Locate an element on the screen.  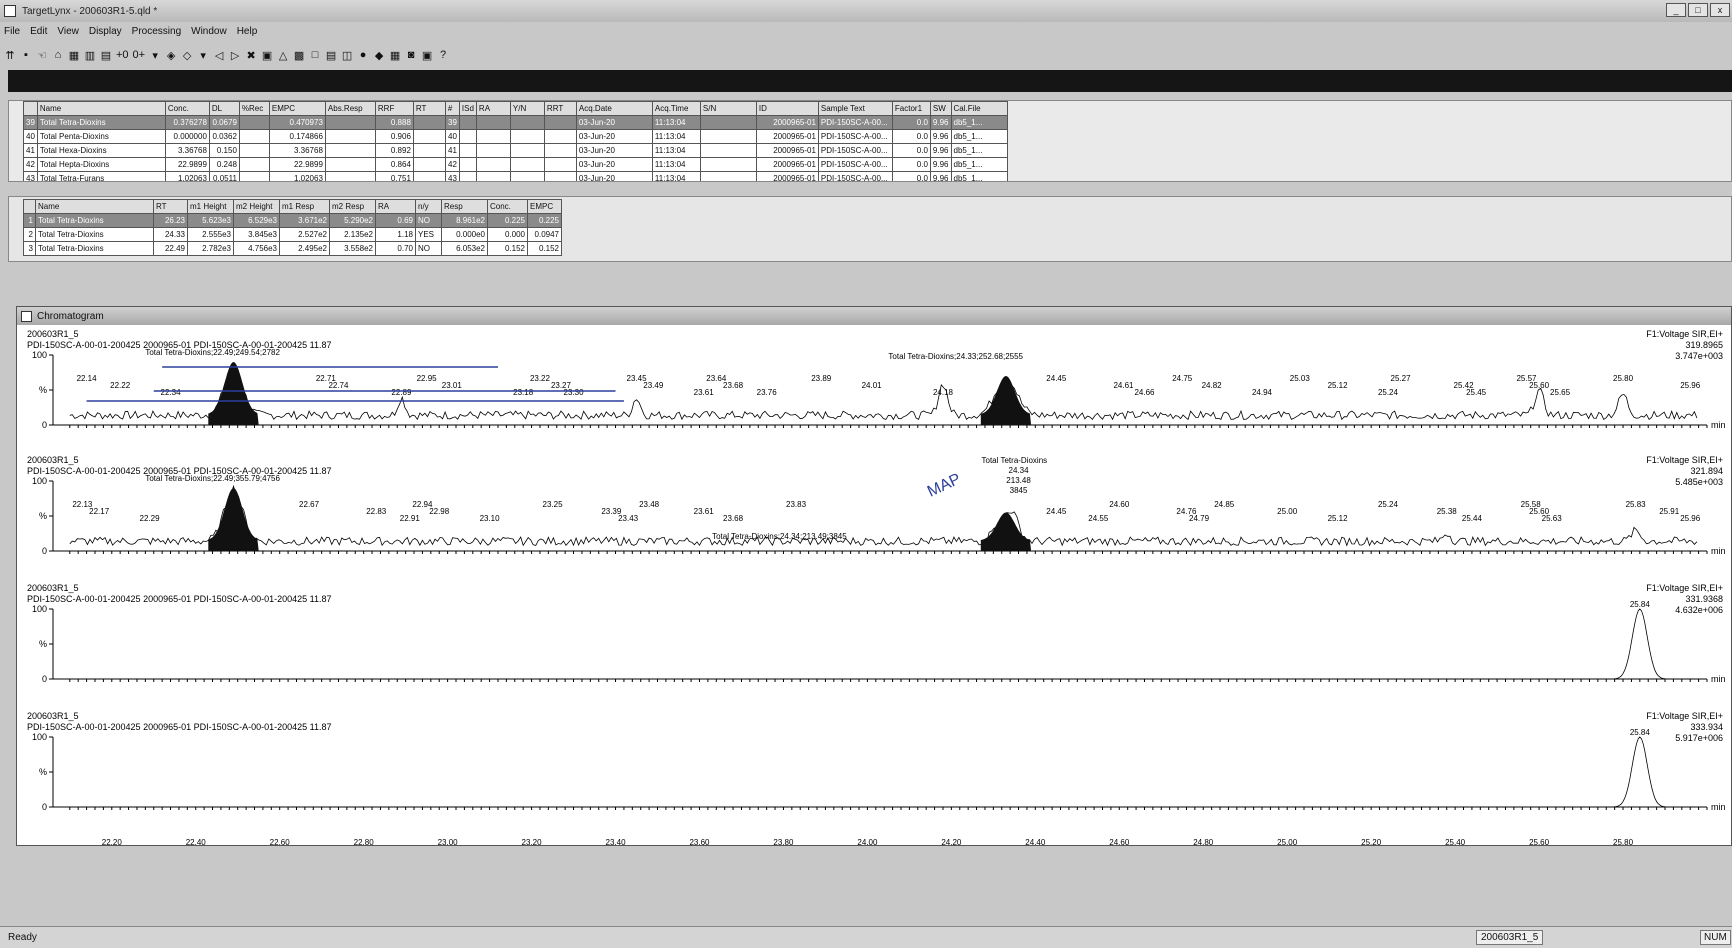
x-tick-label: 23.80 is located at coordinates (783, 841).